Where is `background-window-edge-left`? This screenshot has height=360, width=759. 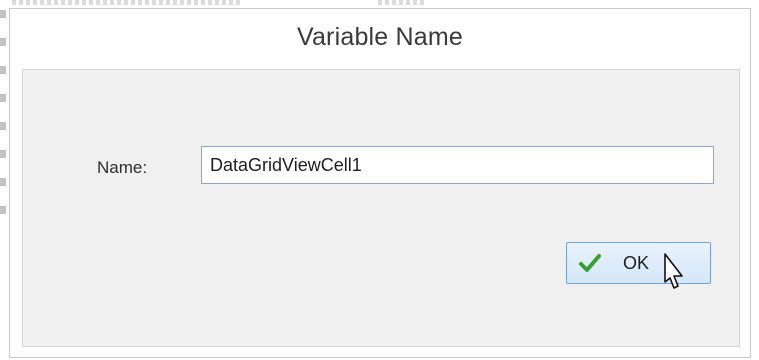
background-window-edge-left is located at coordinates (3, 115).